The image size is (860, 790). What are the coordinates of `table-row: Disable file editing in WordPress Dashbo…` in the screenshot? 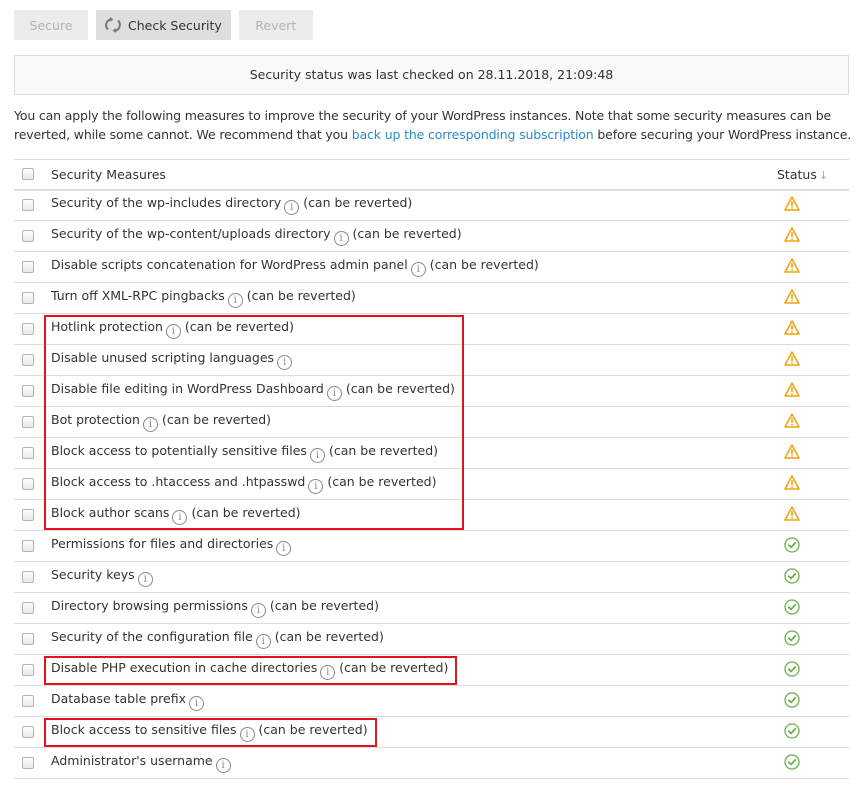 It's located at (431, 391).